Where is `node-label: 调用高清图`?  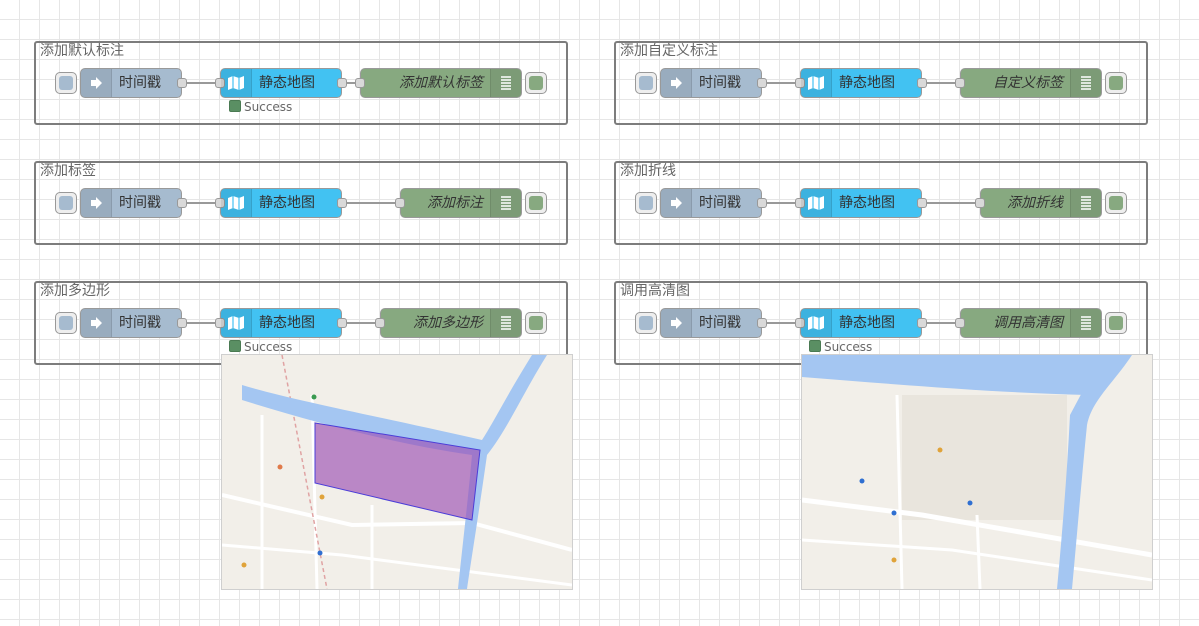
node-label: 调用高清图 is located at coordinates (1028, 323).